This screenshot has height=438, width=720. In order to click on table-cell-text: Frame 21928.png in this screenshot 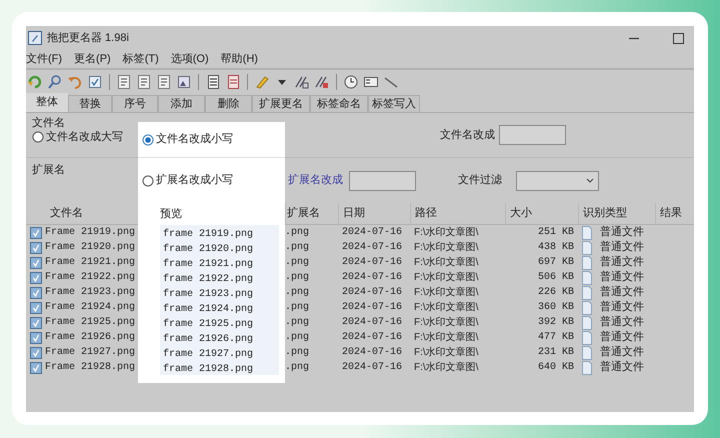, I will do `click(90, 368)`.